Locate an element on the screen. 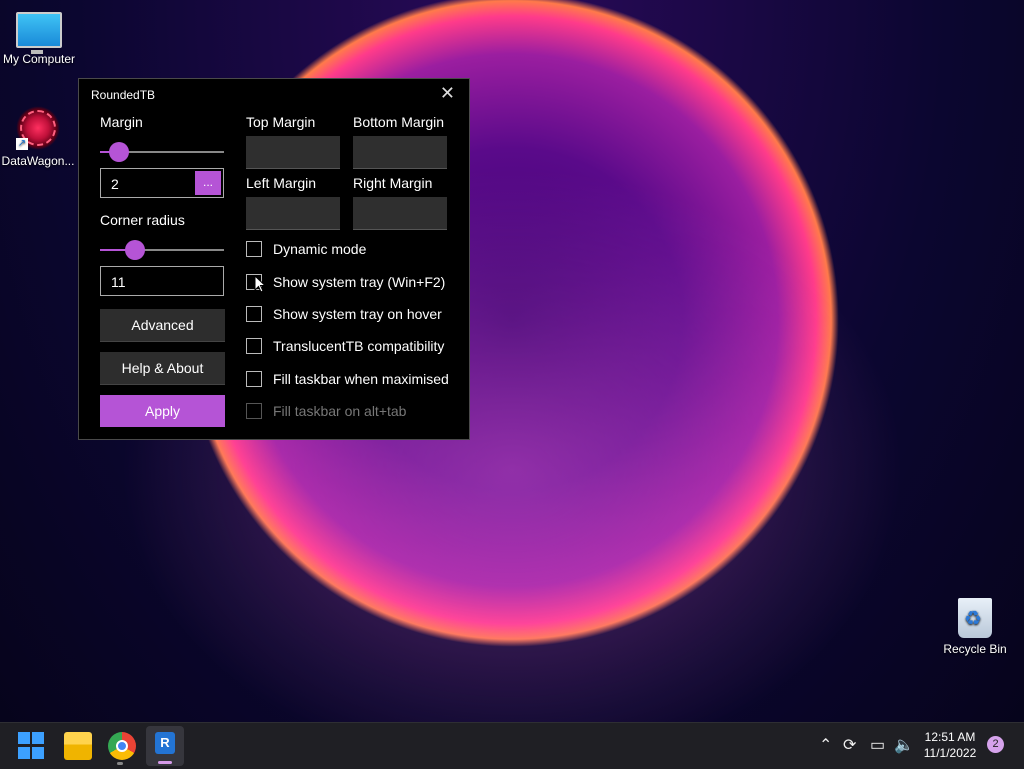 Image resolution: width=1024 pixels, height=769 pixels. option-show-system-tray: Show system tray (Win+F2) is located at coordinates (345, 282).